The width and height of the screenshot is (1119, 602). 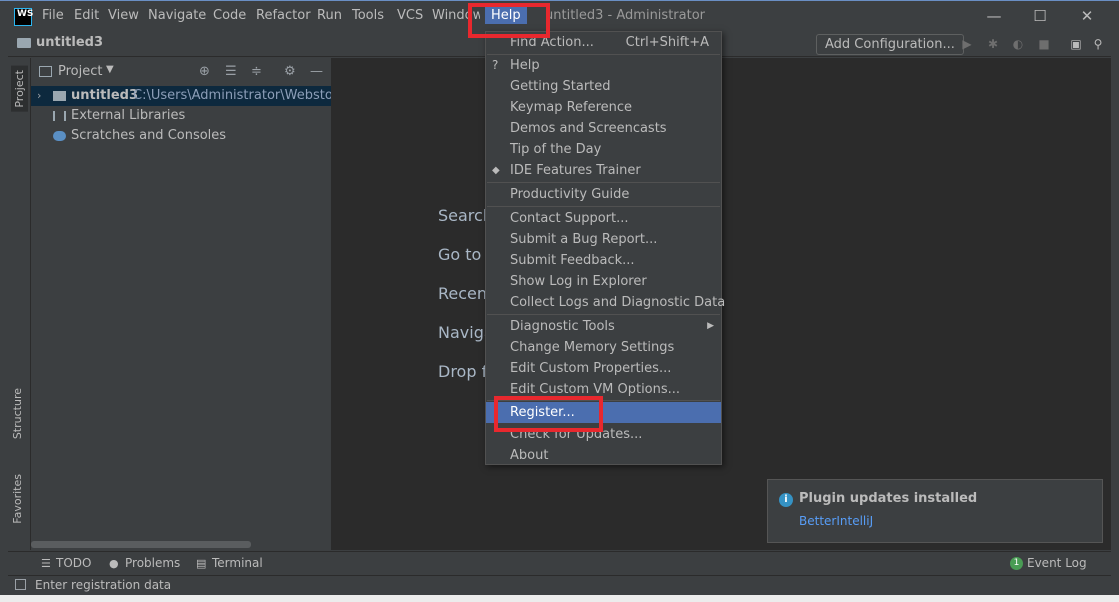 What do you see at coordinates (1057, 563) in the screenshot?
I see `tab-event-log: Event Log` at bounding box center [1057, 563].